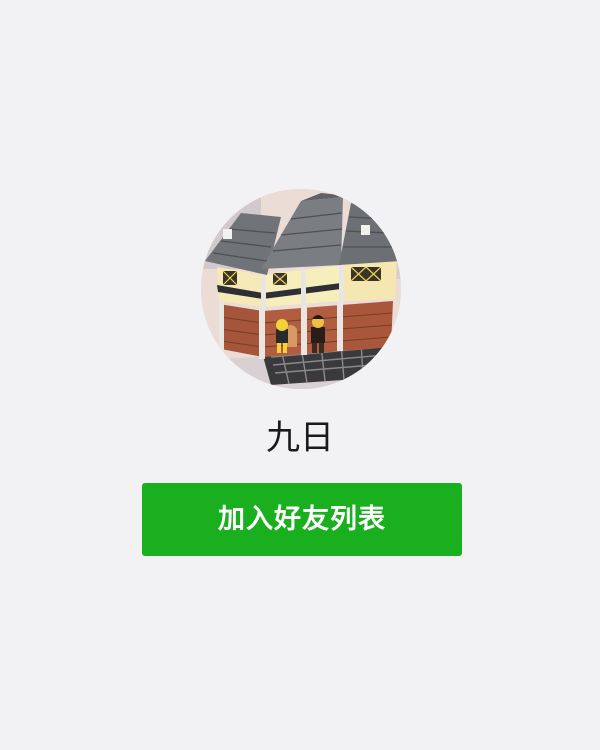 This screenshot has width=600, height=750. I want to click on add-friend-button: 加入好友列表, so click(302, 519).